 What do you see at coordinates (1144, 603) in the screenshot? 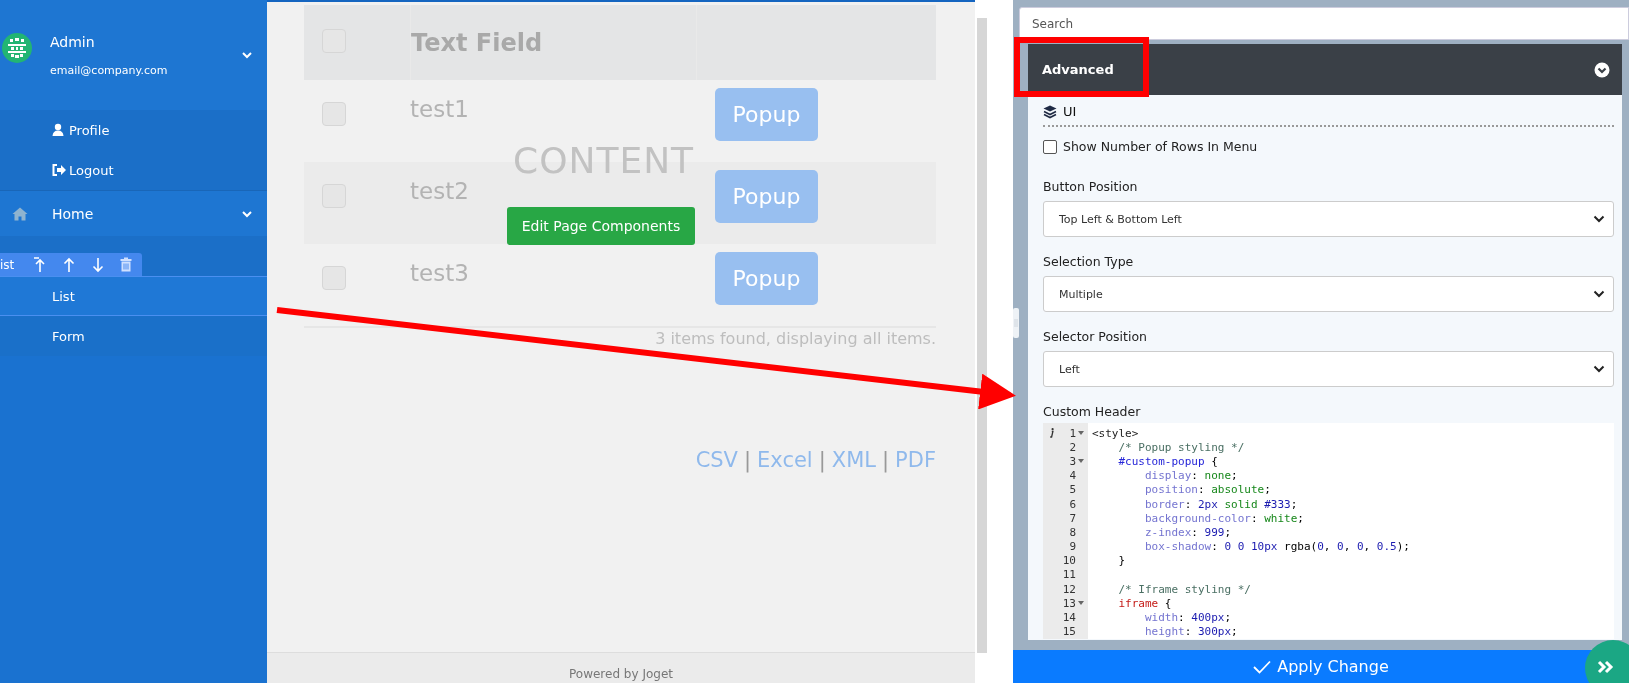
I see `code-line: iframe {` at bounding box center [1144, 603].